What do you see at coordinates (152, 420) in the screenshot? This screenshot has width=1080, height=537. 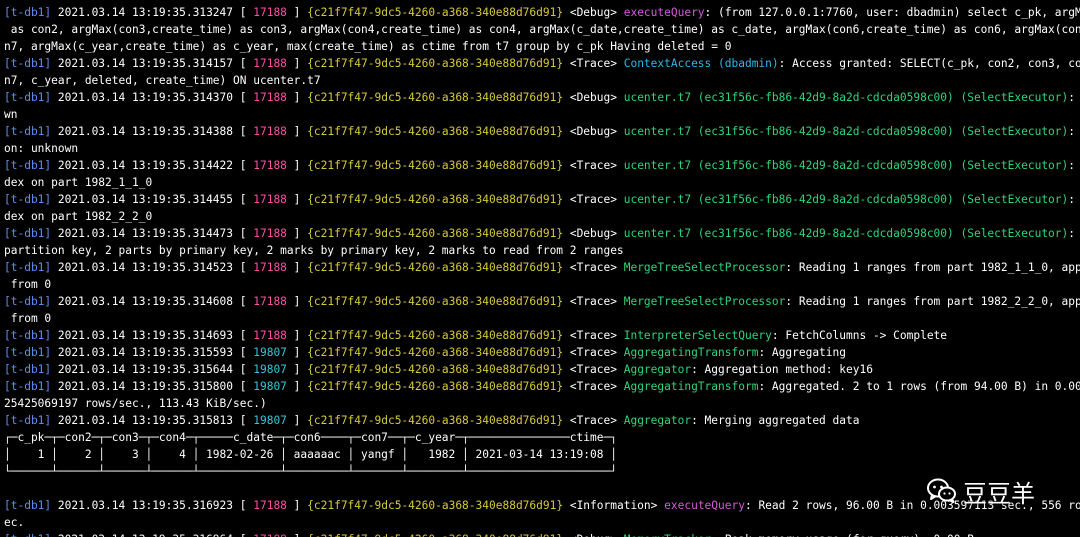 I see `log-text: 2021.03.14 13:19:35.315813 [` at bounding box center [152, 420].